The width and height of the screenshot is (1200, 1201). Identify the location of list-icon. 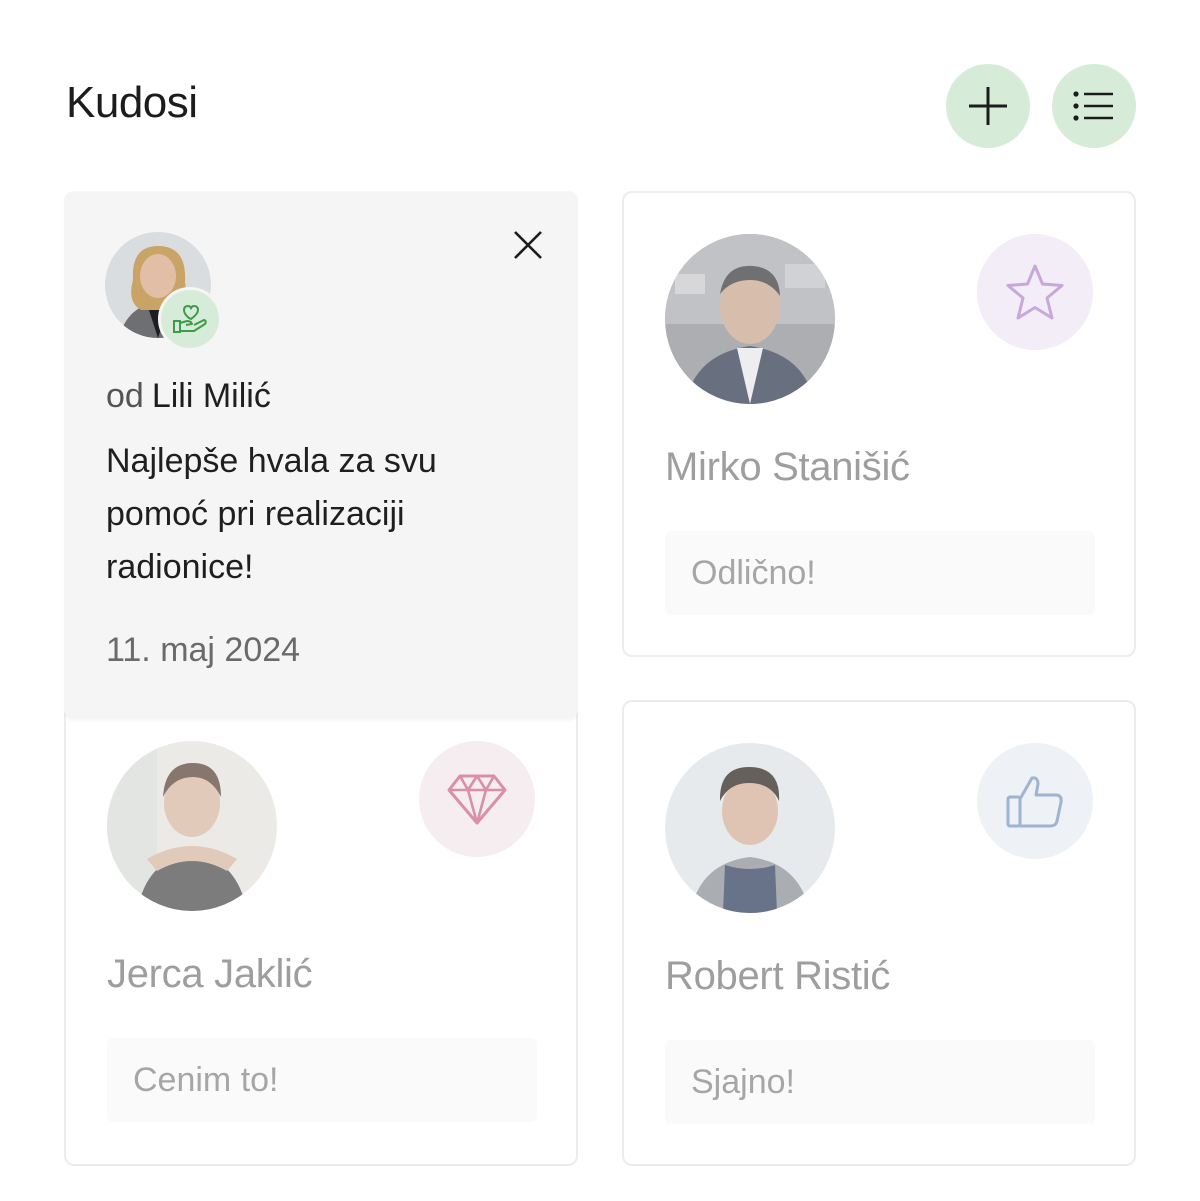
(1093, 106).